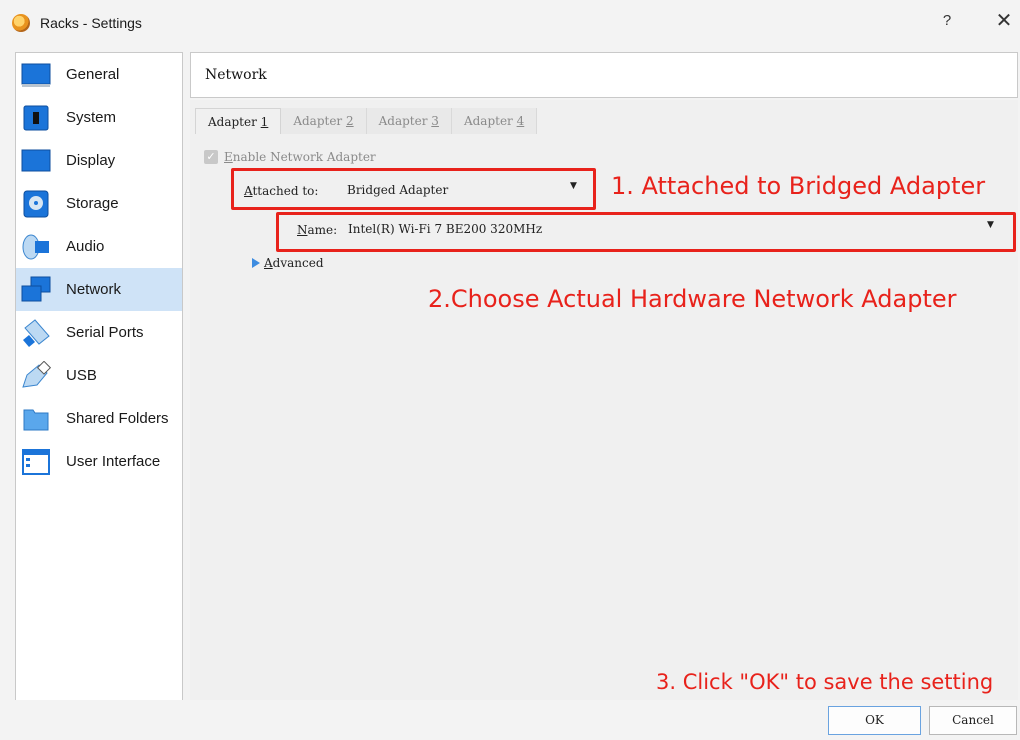 This screenshot has width=1020, height=740. What do you see at coordinates (874, 720) in the screenshot?
I see `ok-button: OK` at bounding box center [874, 720].